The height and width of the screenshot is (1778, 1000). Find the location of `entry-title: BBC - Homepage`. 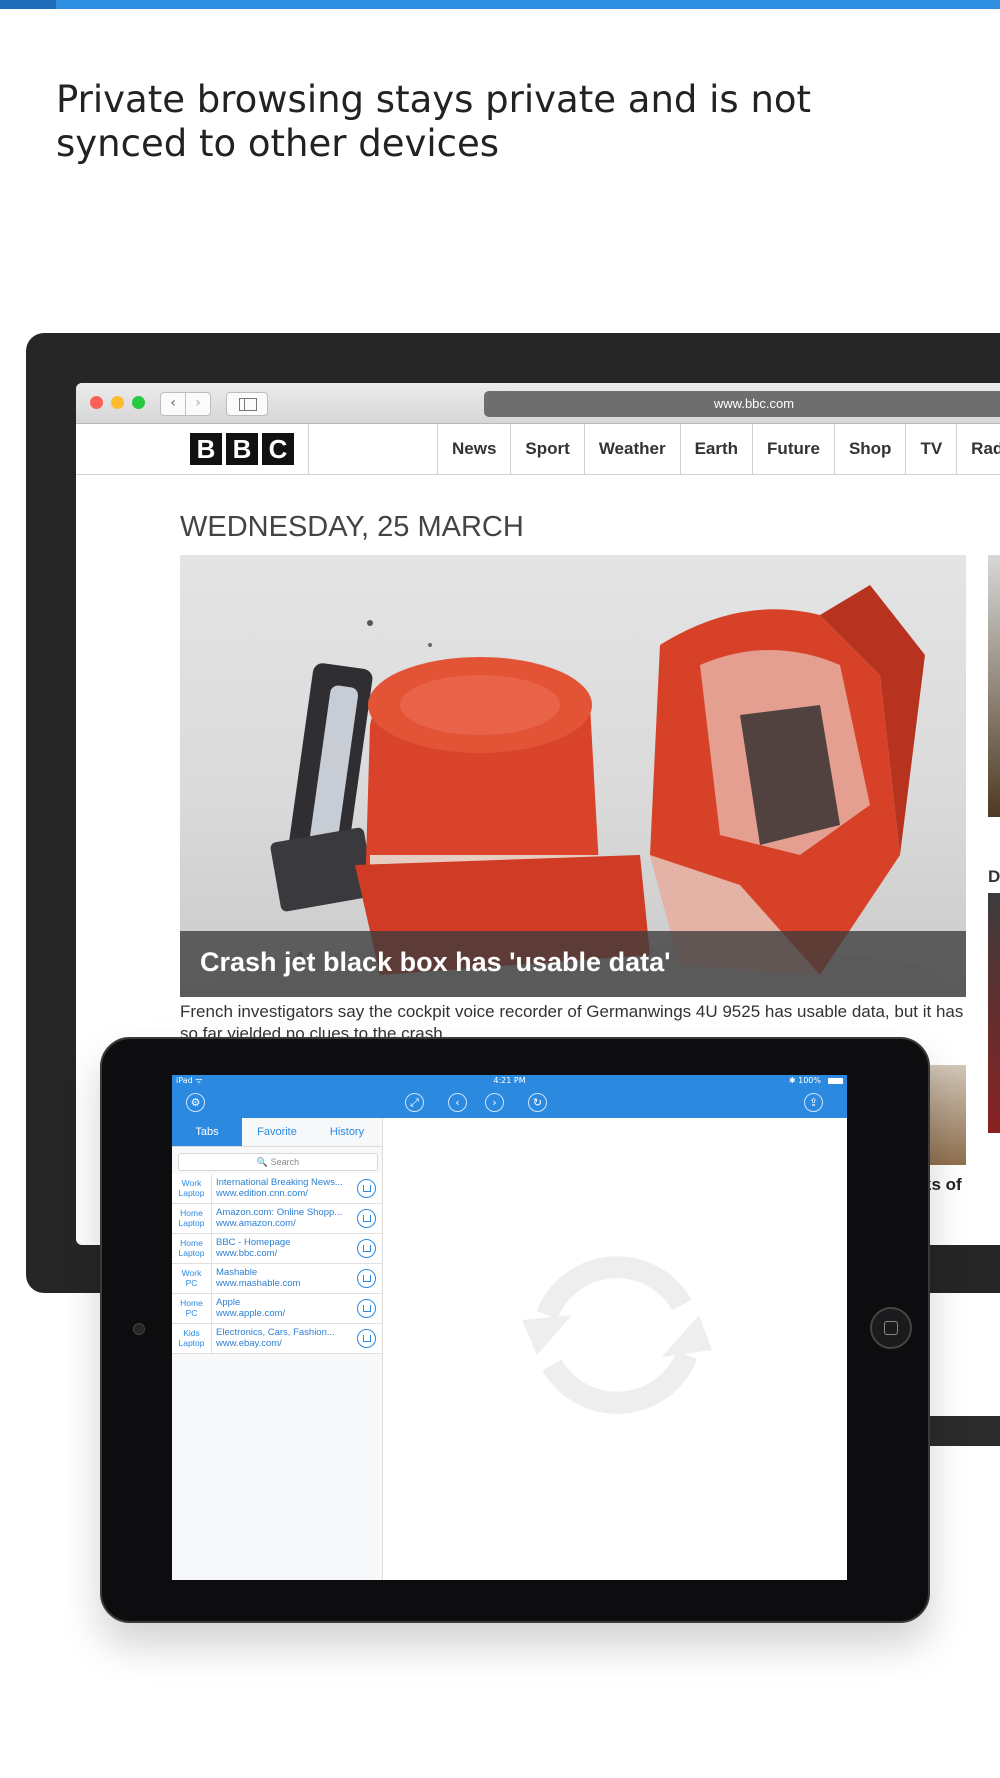

entry-title: BBC - Homepage is located at coordinates (253, 1242).